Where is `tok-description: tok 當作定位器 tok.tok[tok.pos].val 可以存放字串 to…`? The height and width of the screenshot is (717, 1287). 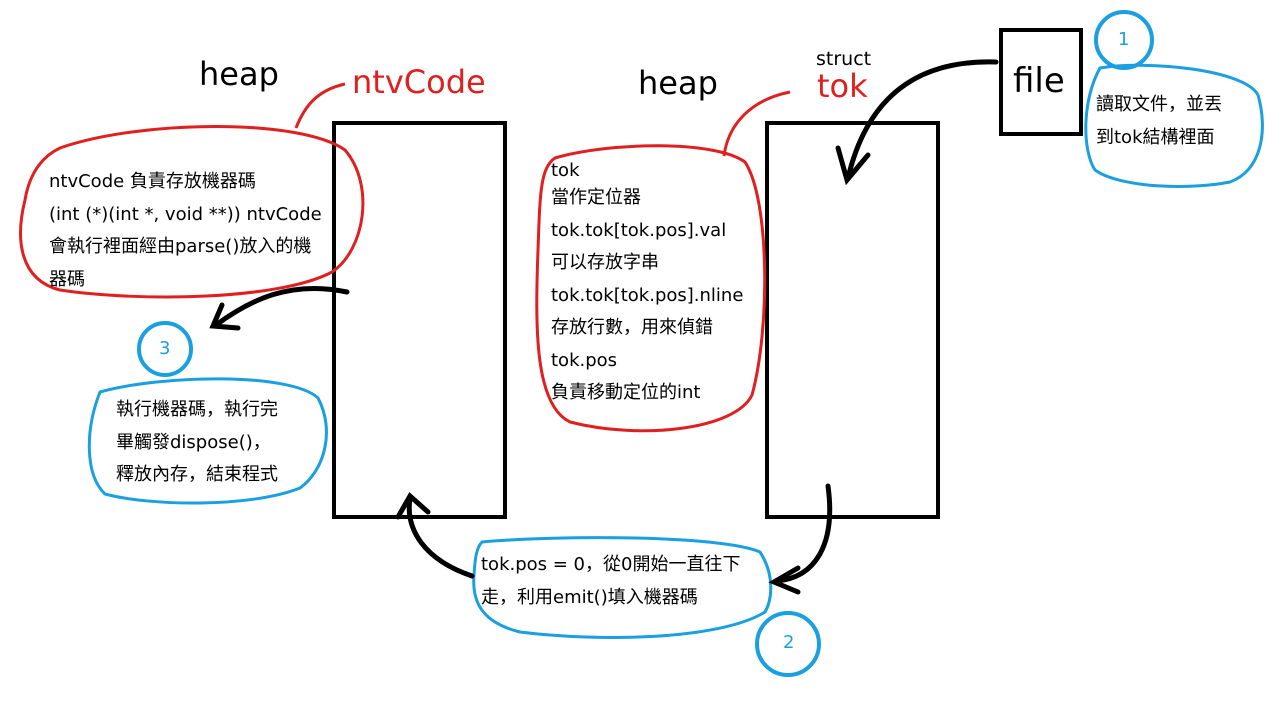 tok-description: tok 當作定位器 tok.tok[tok.pos].val 可以存放字串 to… is located at coordinates (647, 285).